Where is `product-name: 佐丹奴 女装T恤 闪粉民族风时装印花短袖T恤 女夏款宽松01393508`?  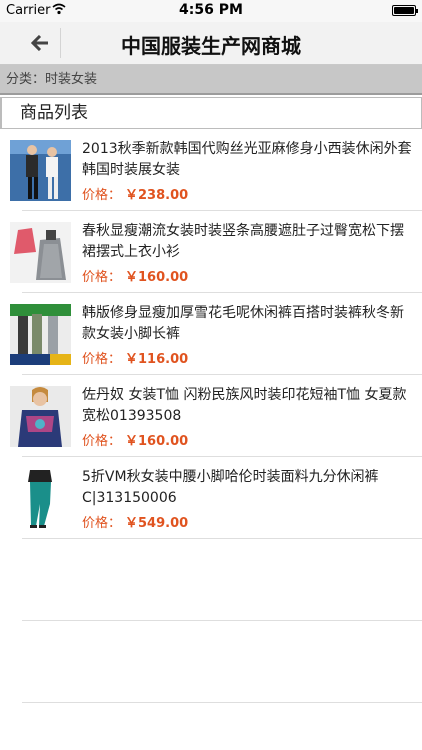
product-name: 佐丹奴 女装T恤 闪粉民族风时装印花短袖T恤 女夏款宽松01393508 is located at coordinates (244, 405).